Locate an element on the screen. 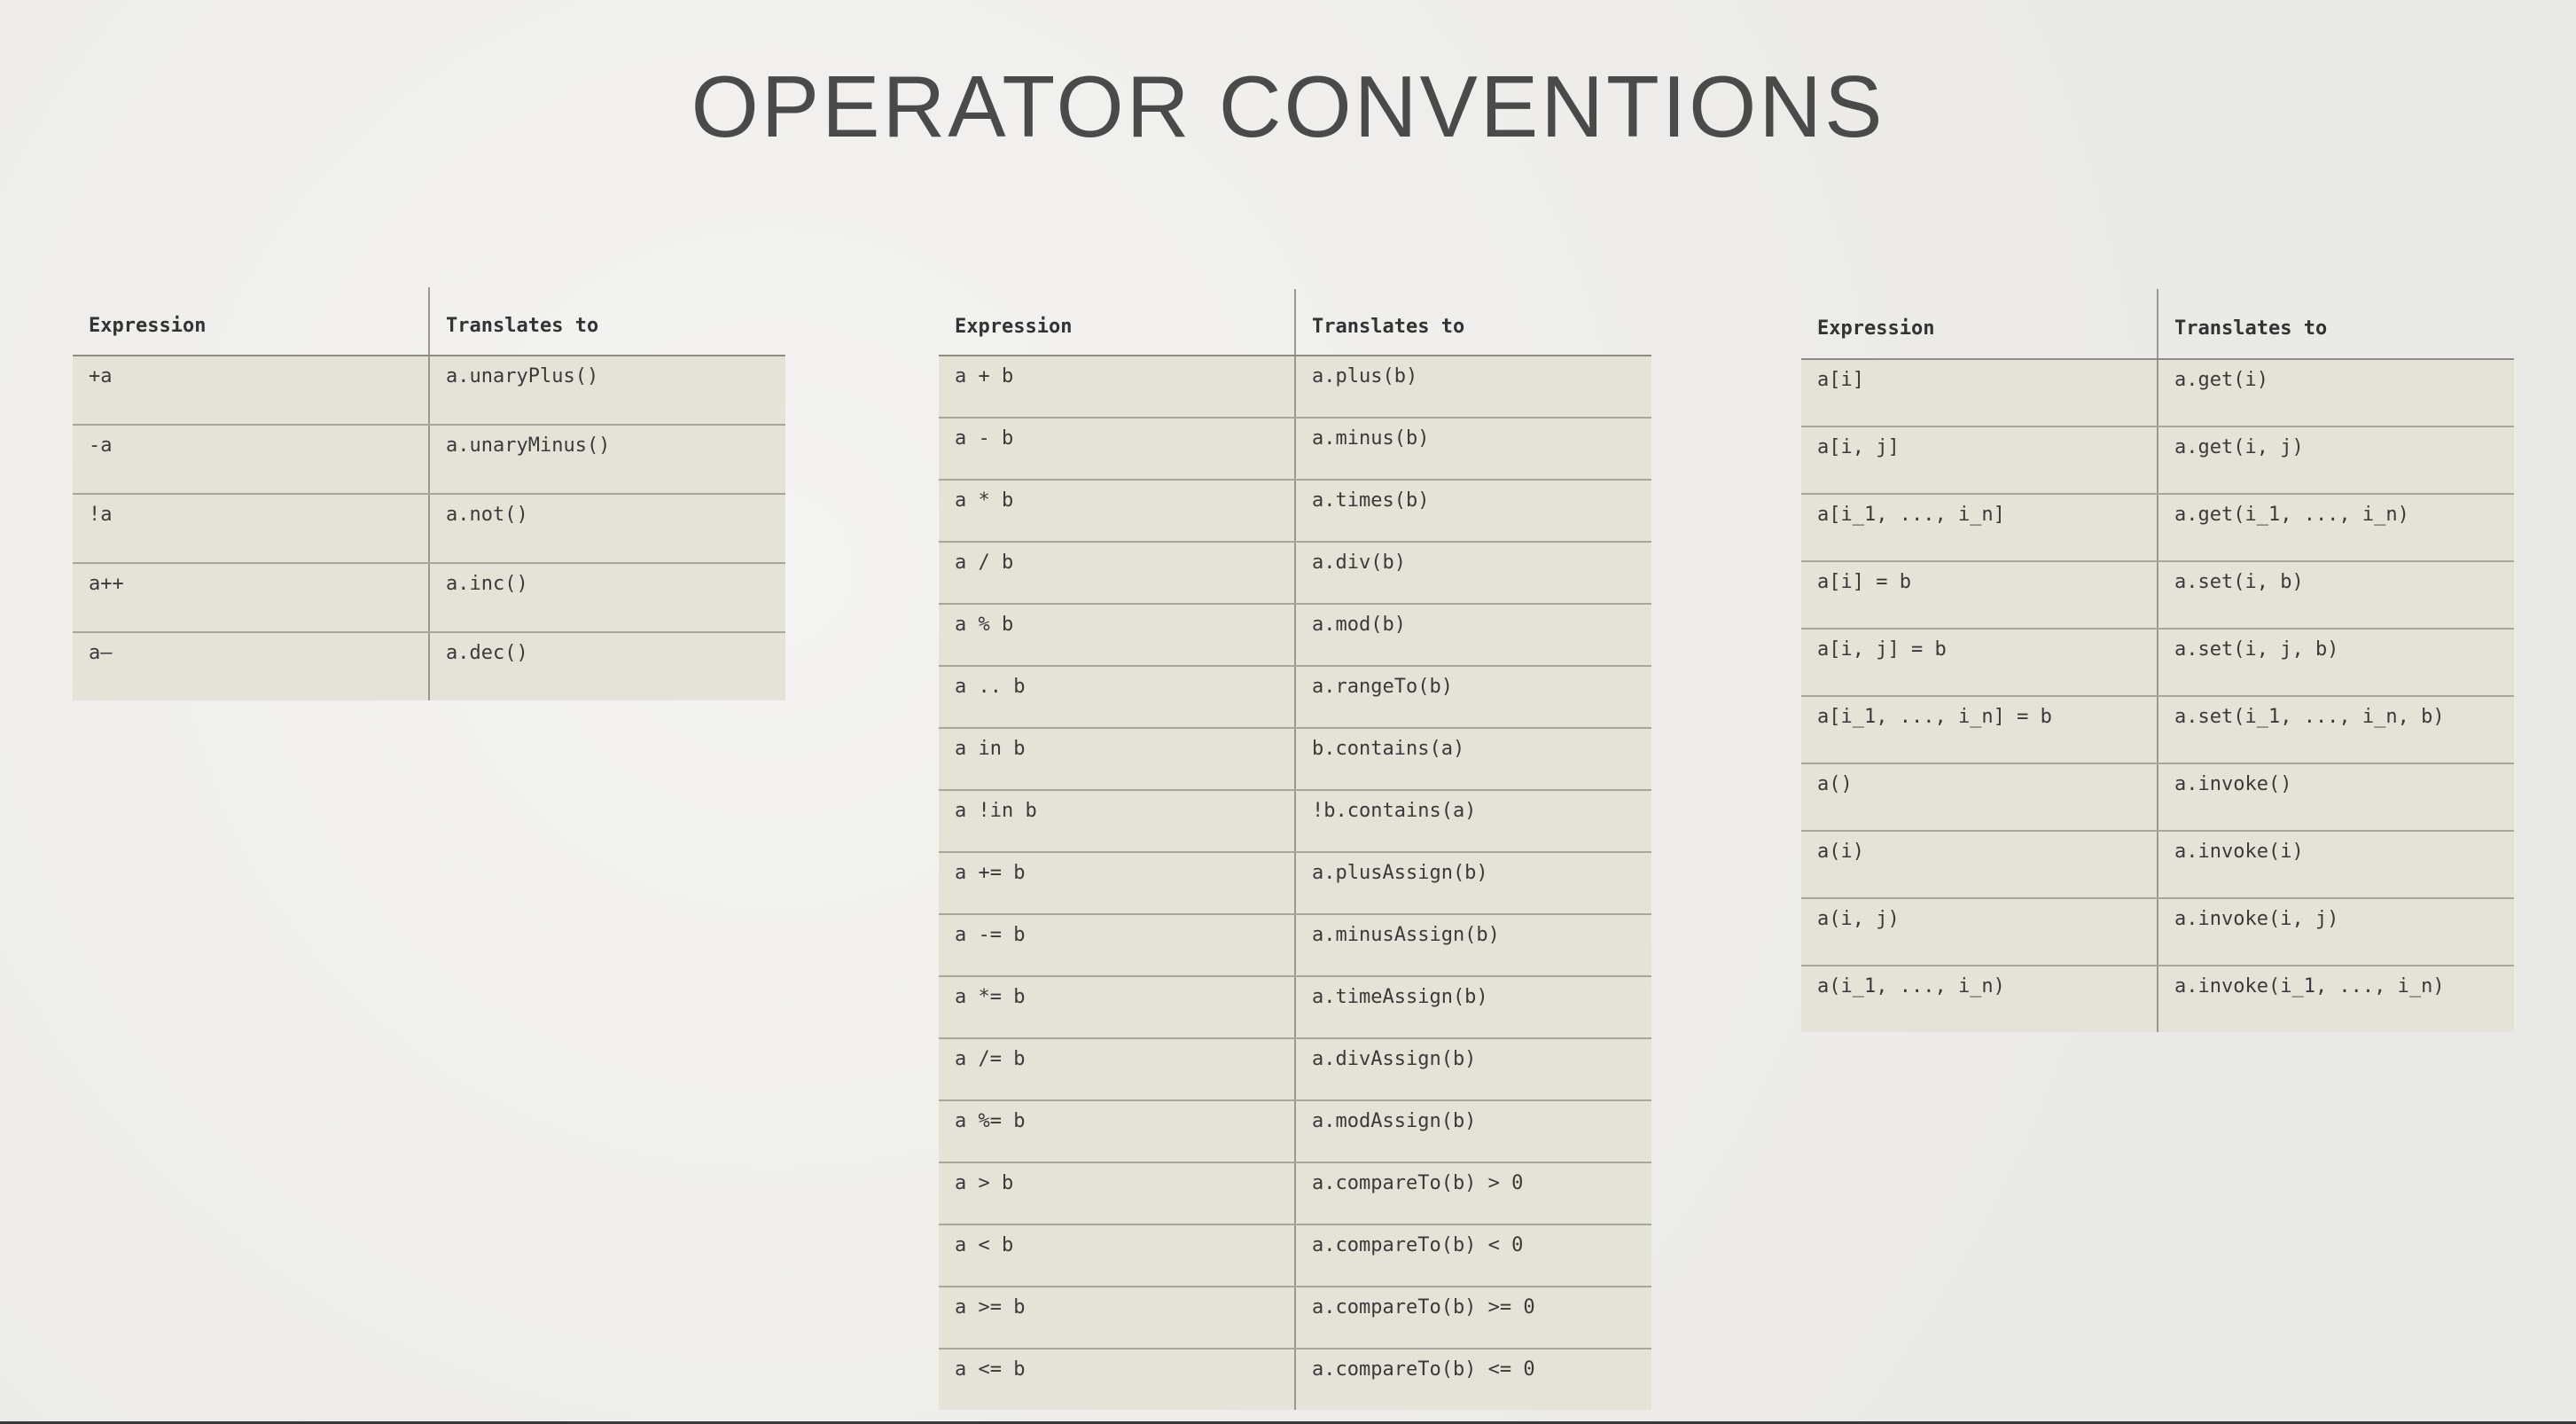  translation-cell: b.contains(a) is located at coordinates (1472, 759).